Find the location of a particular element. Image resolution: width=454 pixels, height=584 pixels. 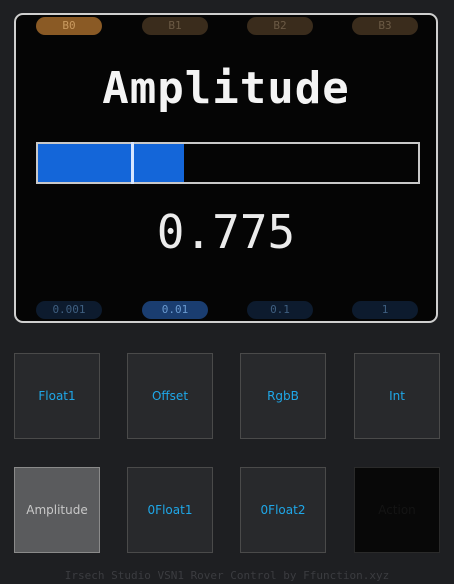

pad-rgbb: RgbB is located at coordinates (283, 396).